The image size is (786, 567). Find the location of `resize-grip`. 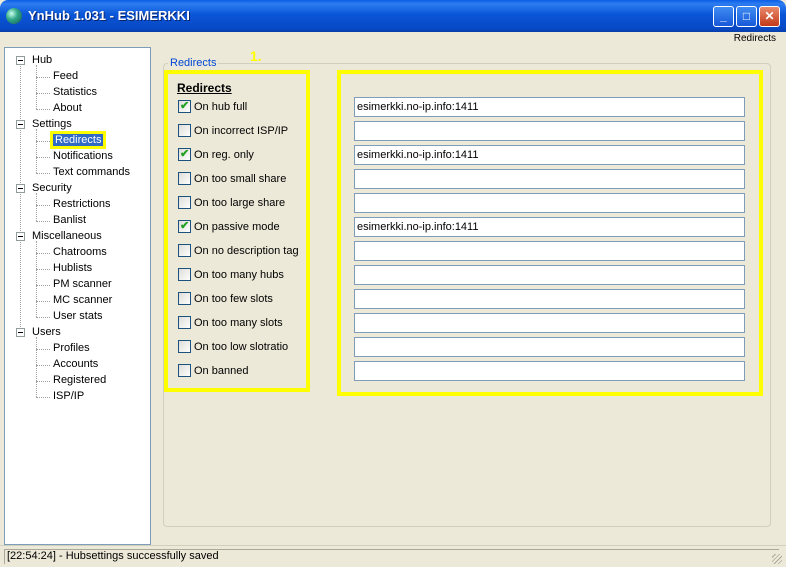

resize-grip is located at coordinates (777, 559).